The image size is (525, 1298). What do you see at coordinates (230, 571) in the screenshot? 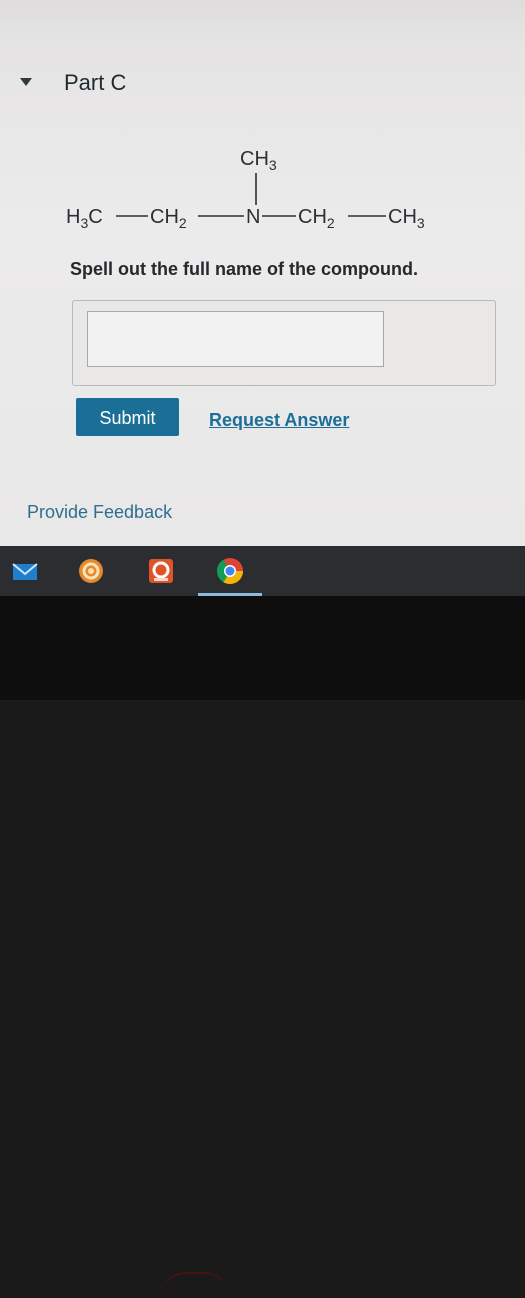
I see `chrome-icon` at bounding box center [230, 571].